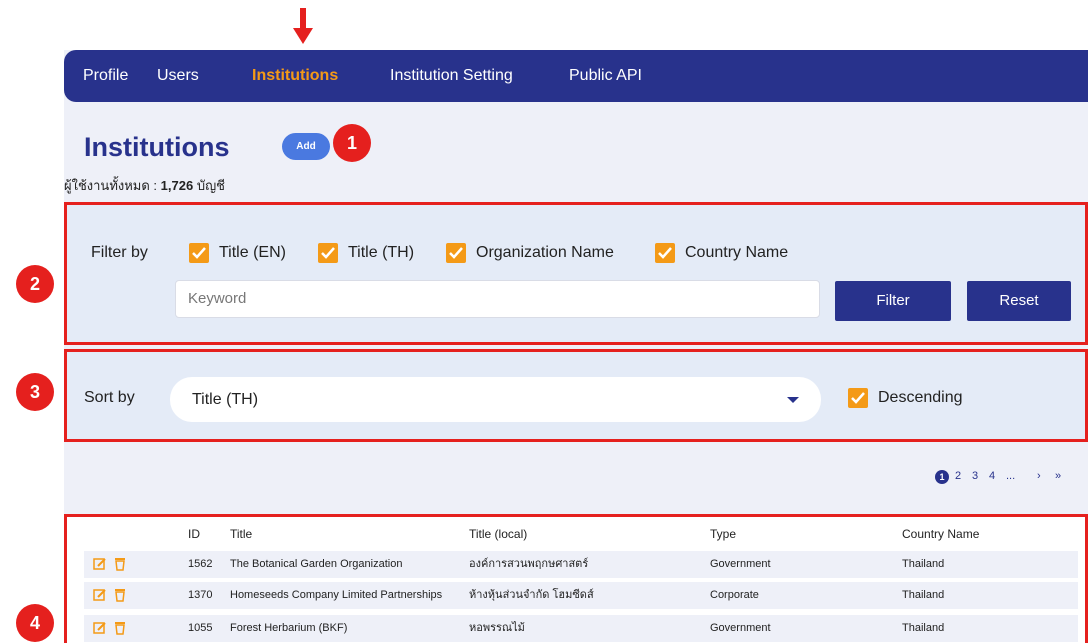  What do you see at coordinates (531, 595) in the screenshot?
I see `cell-title-local: ห้างหุ้นส่วนจำกัด โฮมซีดส์` at bounding box center [531, 595].